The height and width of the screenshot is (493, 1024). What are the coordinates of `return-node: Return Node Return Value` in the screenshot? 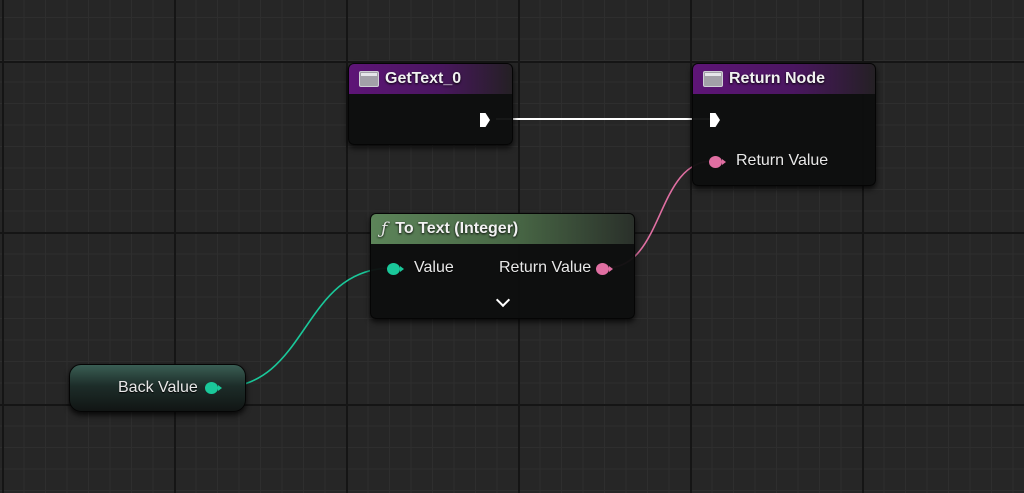 It's located at (784, 124).